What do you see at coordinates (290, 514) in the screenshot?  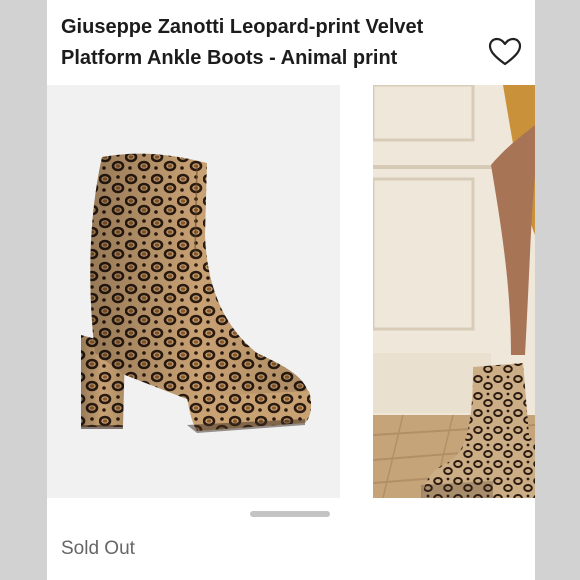 I see `carousel-scroll-indicator` at bounding box center [290, 514].